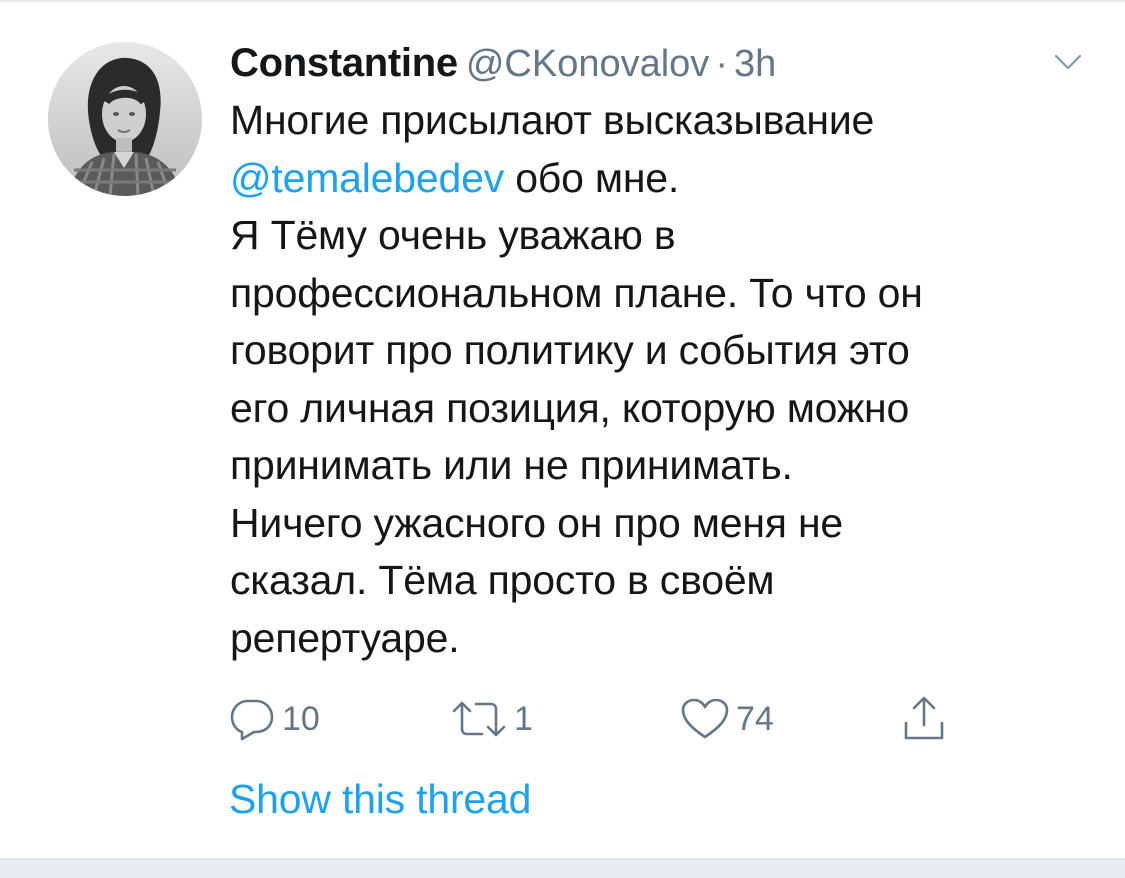 The image size is (1125, 878). I want to click on timestamp: 3h, so click(755, 64).